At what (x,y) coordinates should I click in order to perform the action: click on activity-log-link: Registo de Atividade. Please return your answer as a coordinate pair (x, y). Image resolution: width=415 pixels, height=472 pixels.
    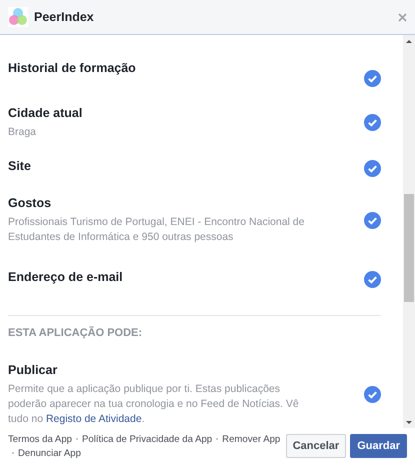
    Looking at the image, I should click on (94, 418).